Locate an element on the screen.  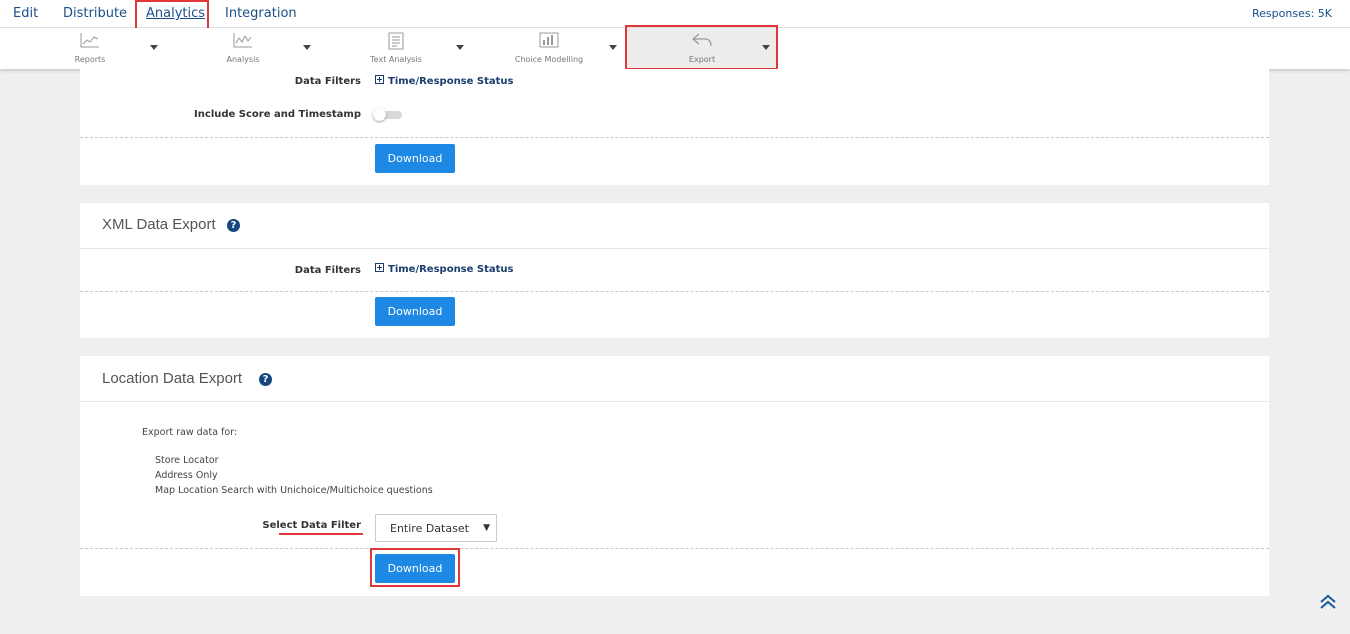
nav-tab-integration: Integration is located at coordinates (261, 13).